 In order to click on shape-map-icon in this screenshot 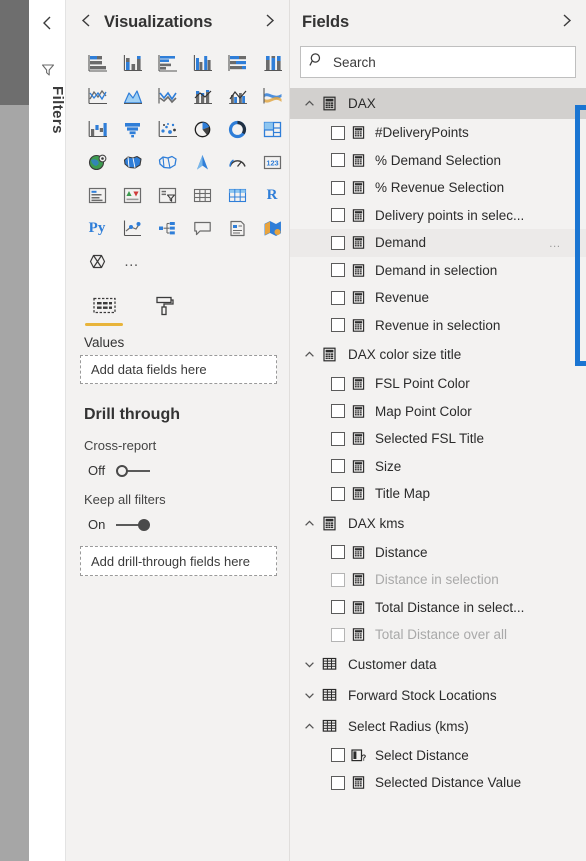, I will do `click(167, 162)`.